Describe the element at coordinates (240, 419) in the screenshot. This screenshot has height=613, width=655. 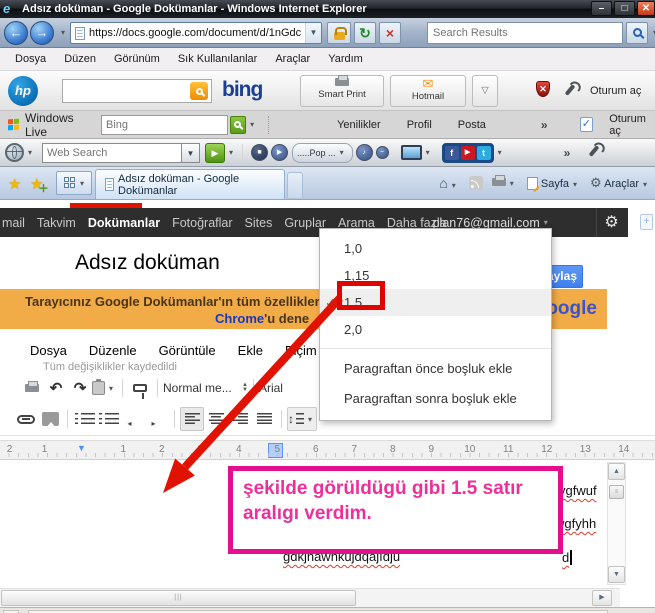
I see `align-right-button` at that location.